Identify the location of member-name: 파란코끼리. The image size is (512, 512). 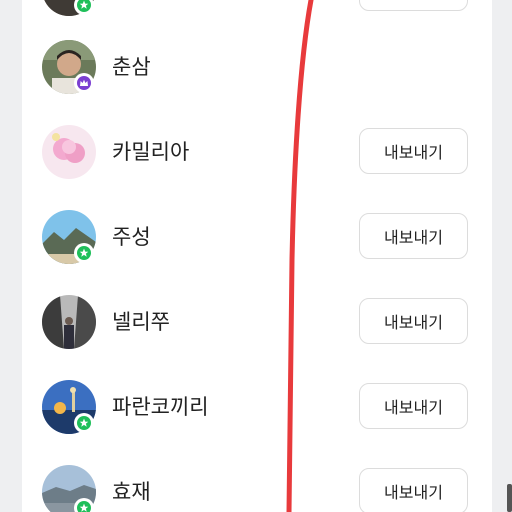
(160, 407).